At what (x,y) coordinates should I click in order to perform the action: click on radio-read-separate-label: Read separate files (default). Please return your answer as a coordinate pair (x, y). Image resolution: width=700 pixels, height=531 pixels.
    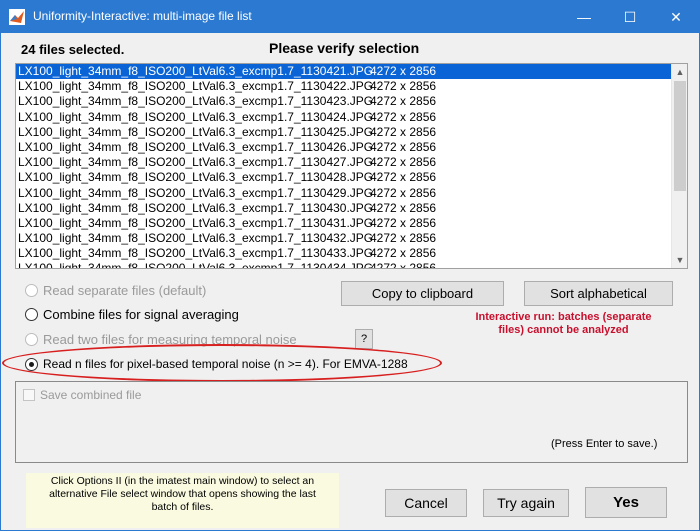
    Looking at the image, I should click on (125, 290).